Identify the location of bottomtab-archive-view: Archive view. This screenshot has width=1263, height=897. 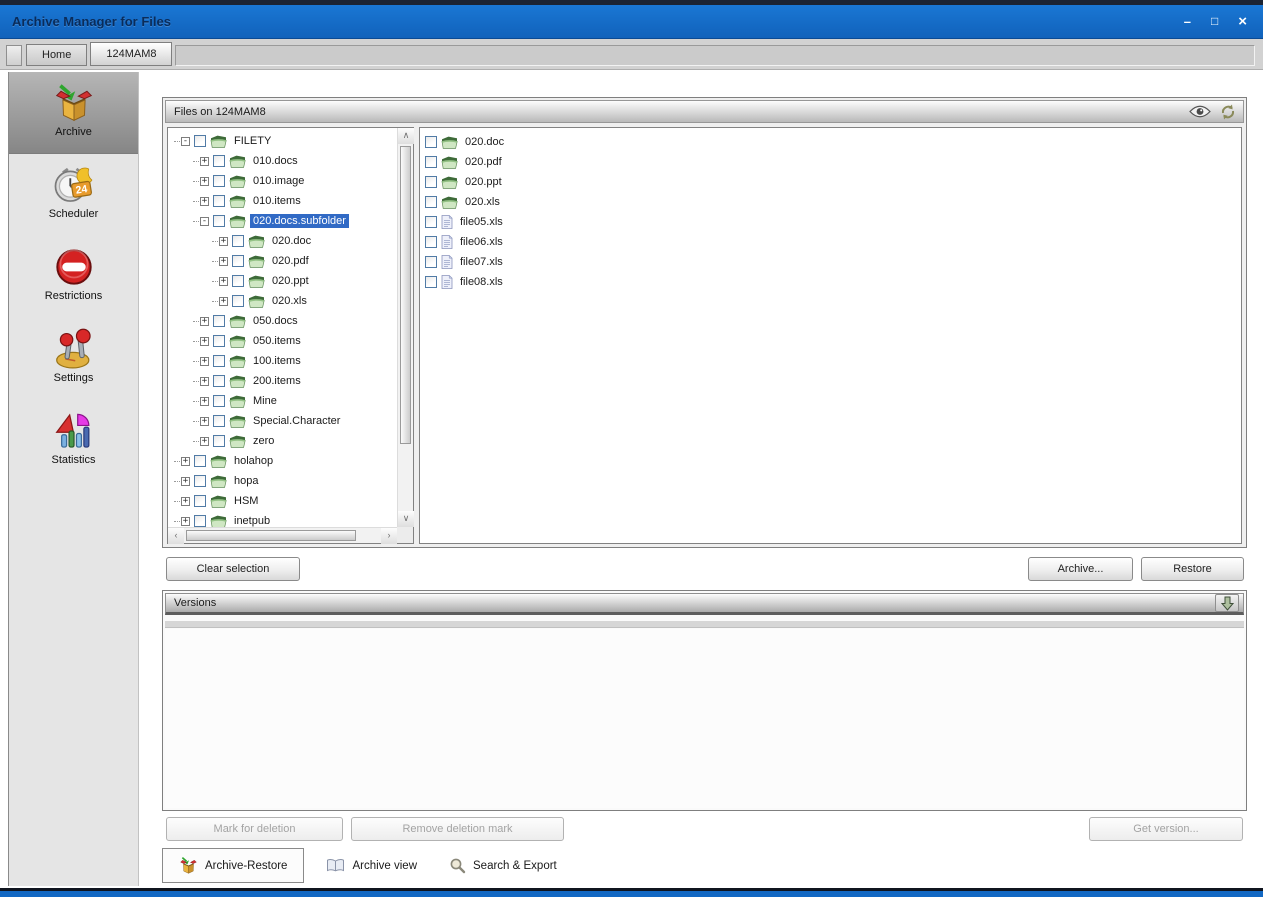
(371, 865).